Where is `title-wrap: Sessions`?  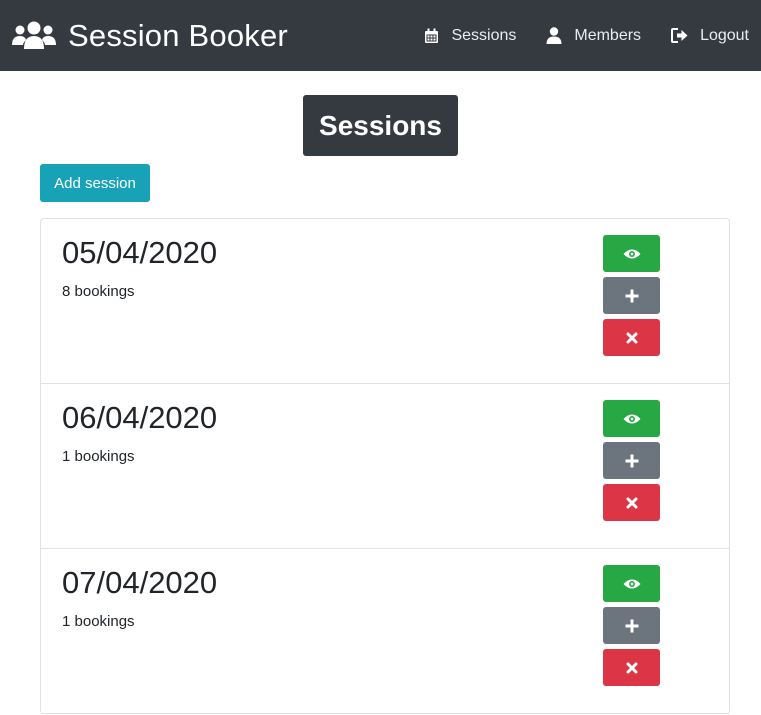
title-wrap: Sessions is located at coordinates (380, 125).